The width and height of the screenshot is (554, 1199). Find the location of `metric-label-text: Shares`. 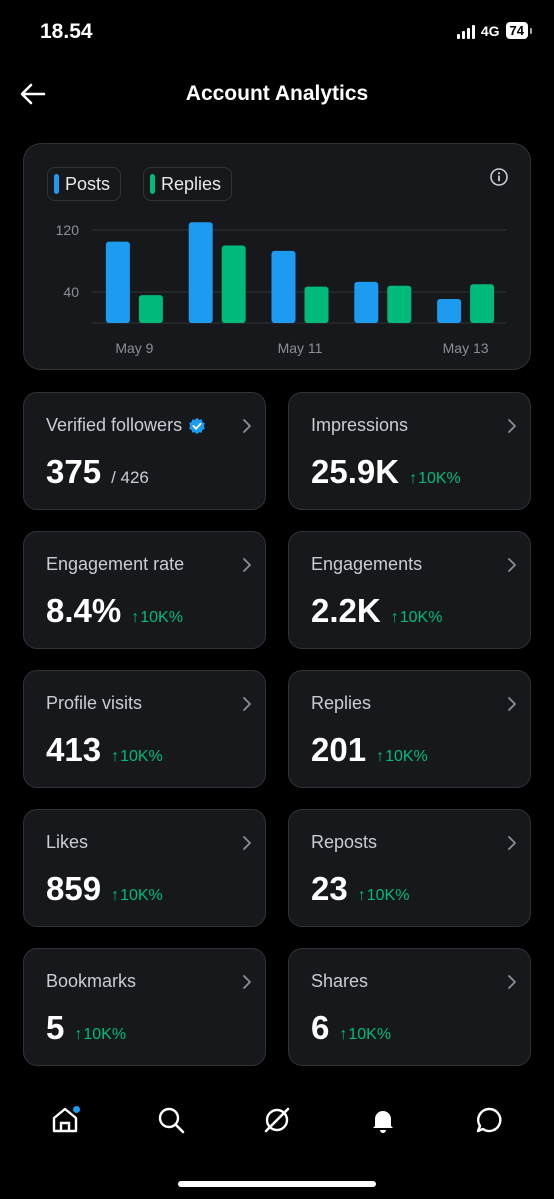

metric-label-text: Shares is located at coordinates (340, 981).